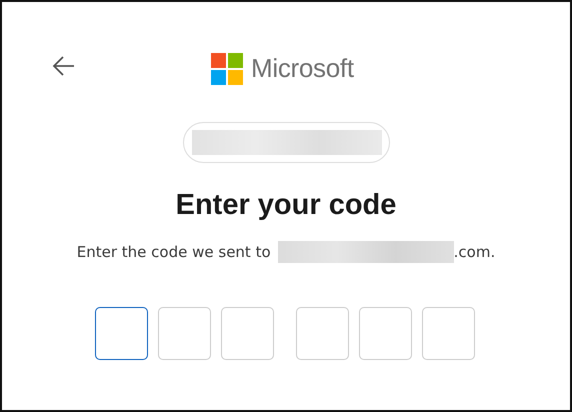 This screenshot has width=572, height=412. What do you see at coordinates (121, 333) in the screenshot?
I see `code-digit-field` at bounding box center [121, 333].